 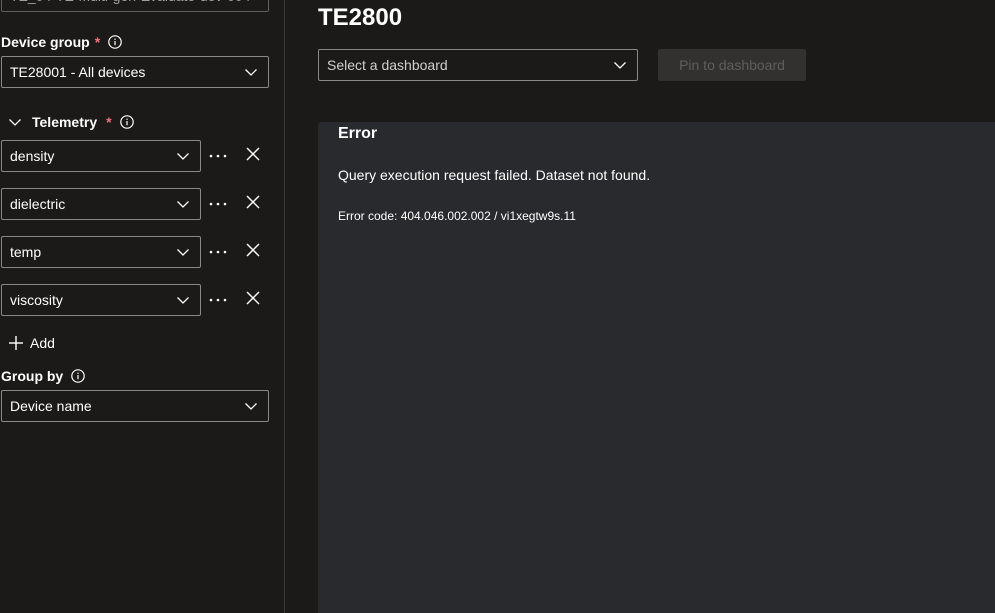 I want to click on device-group-dropdown: TE28001 - All devices, so click(x=135, y=72).